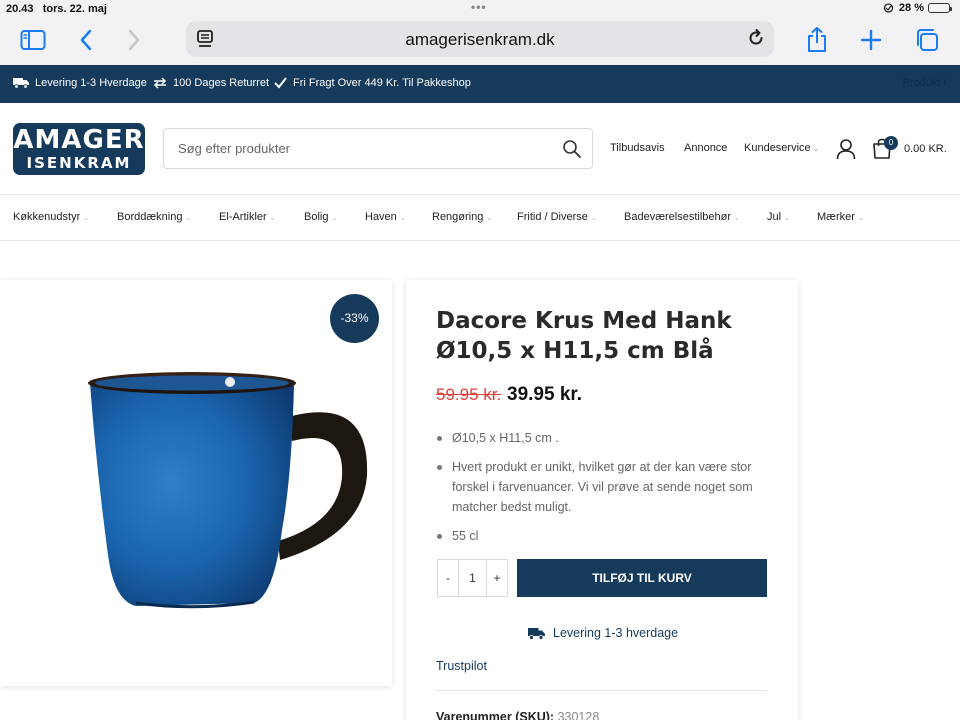 Image resolution: width=960 pixels, height=720 pixels. I want to click on nav-item-rengoring: Rengøring ⌄, so click(462, 217).